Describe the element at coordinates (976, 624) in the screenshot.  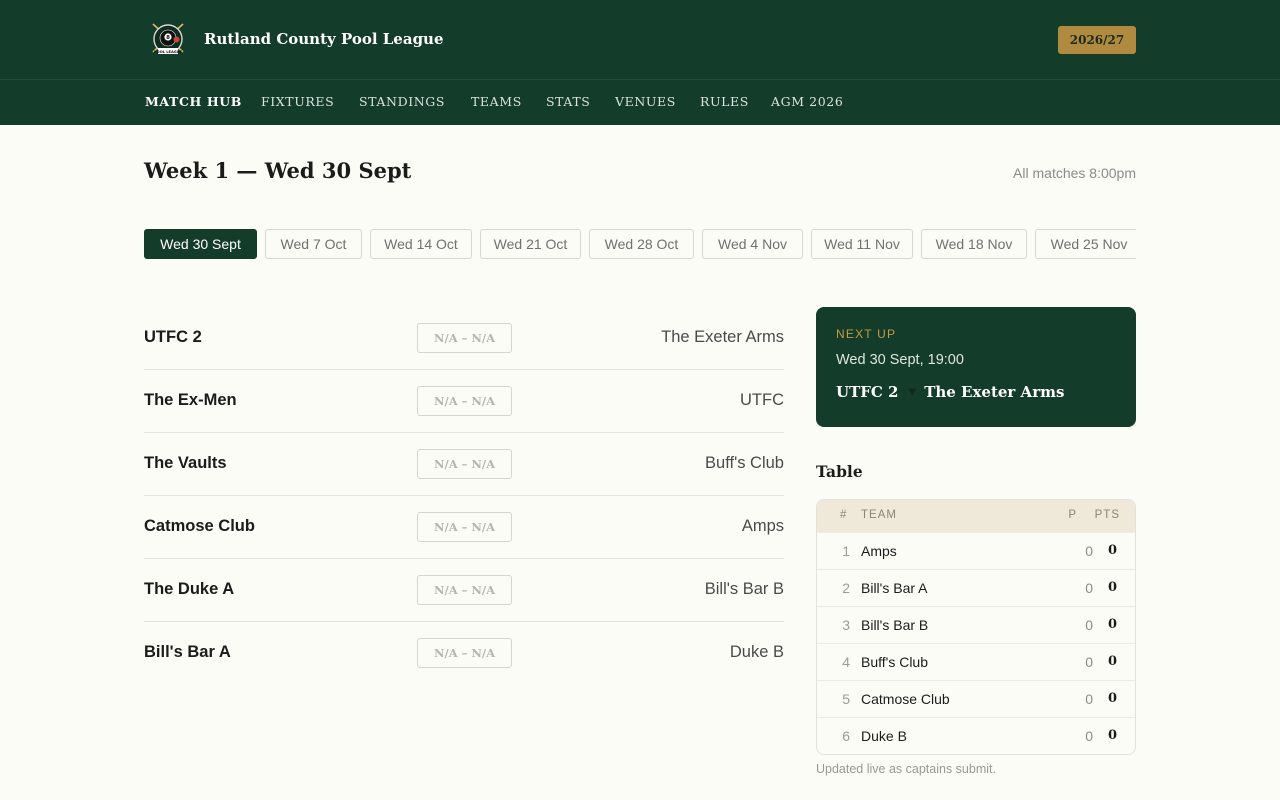
I see `table-row: 3 Bill's Bar B 0 0` at that location.